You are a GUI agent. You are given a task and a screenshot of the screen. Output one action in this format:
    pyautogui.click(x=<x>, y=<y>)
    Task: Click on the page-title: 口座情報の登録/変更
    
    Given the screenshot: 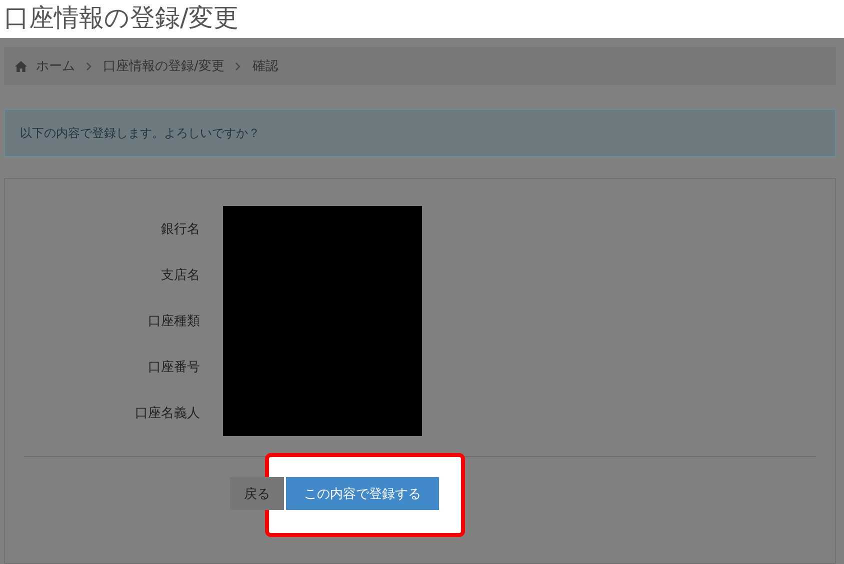 What is the action you would take?
    pyautogui.click(x=121, y=18)
    